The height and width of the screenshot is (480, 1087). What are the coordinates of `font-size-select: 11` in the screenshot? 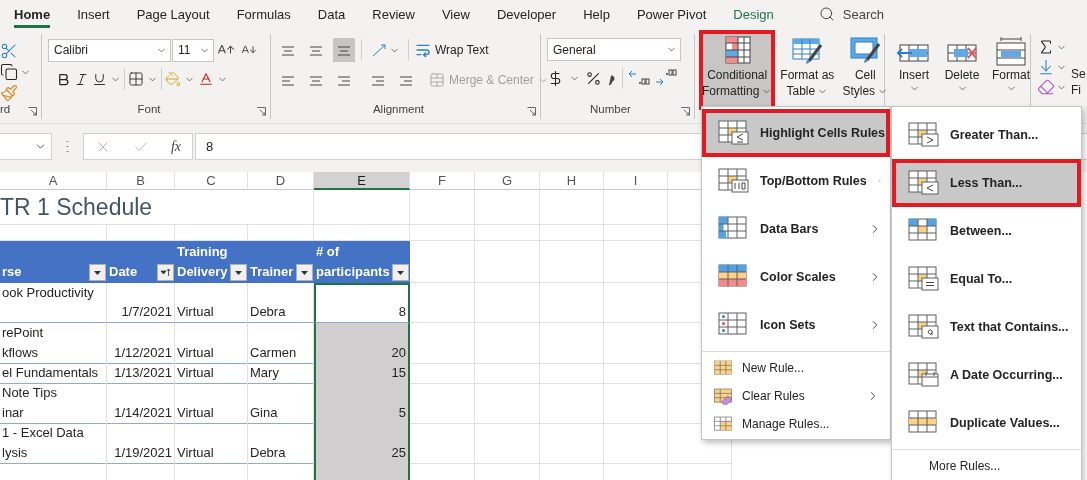 It's located at (193, 50).